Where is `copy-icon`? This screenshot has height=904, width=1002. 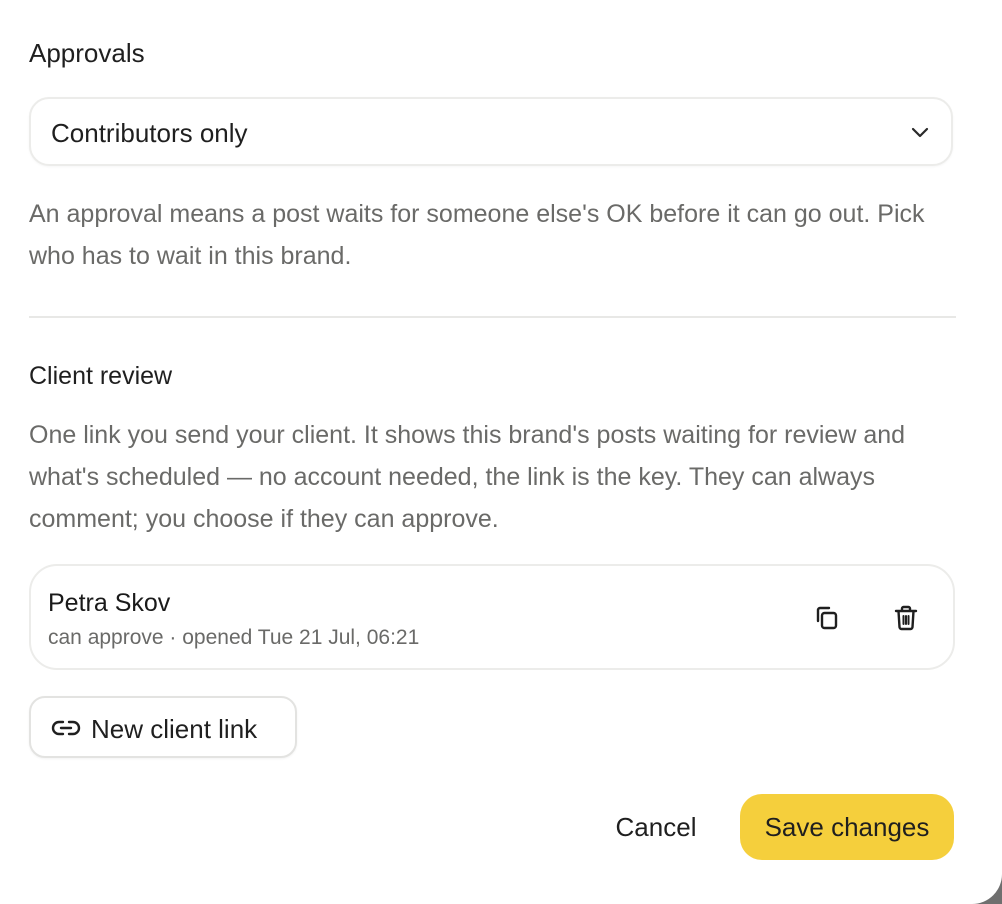 copy-icon is located at coordinates (827, 618).